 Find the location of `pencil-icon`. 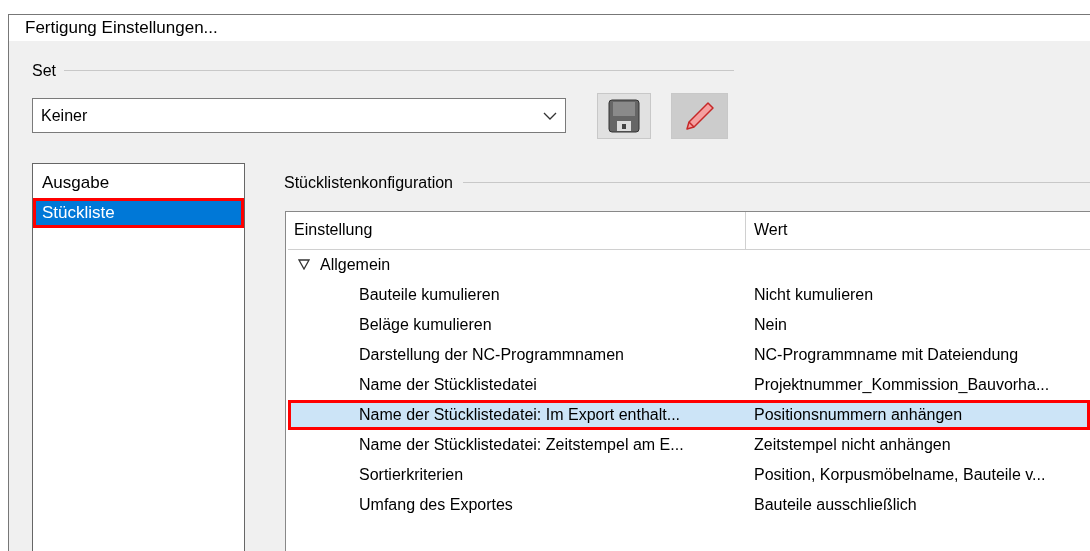

pencil-icon is located at coordinates (699, 115).